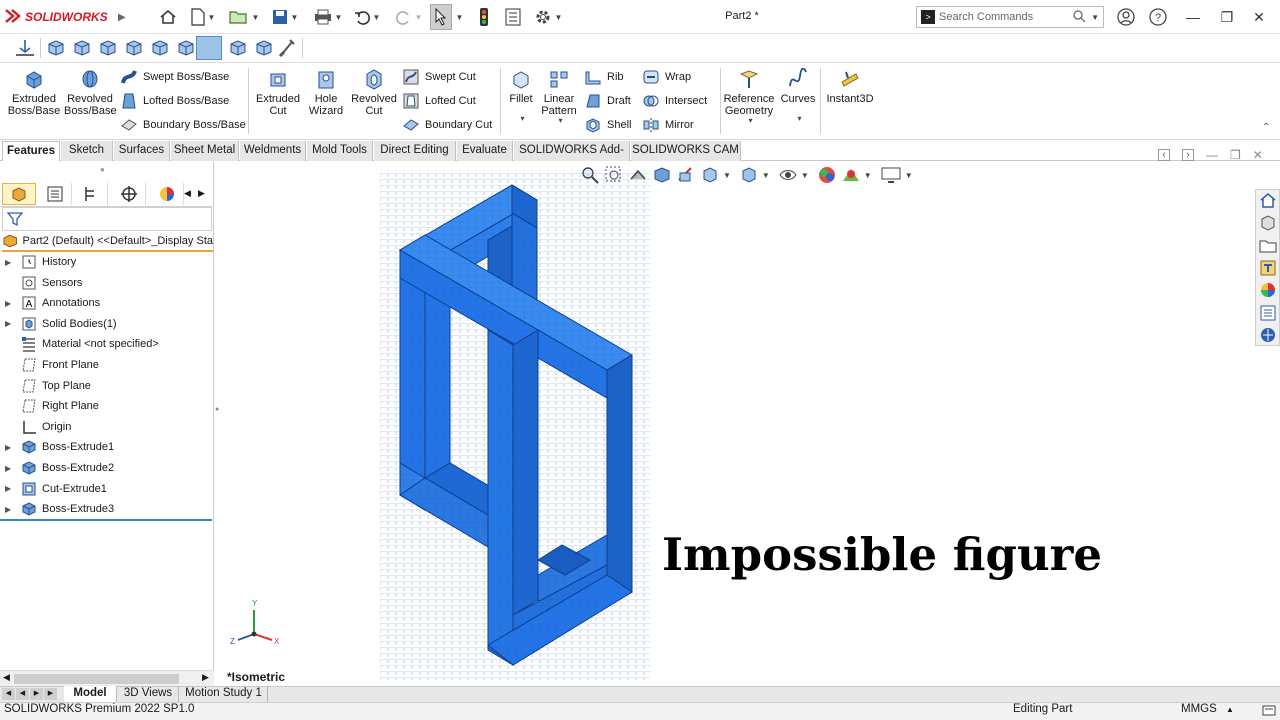  I want to click on boundary-cut-button: Boundary Cut, so click(447, 125).